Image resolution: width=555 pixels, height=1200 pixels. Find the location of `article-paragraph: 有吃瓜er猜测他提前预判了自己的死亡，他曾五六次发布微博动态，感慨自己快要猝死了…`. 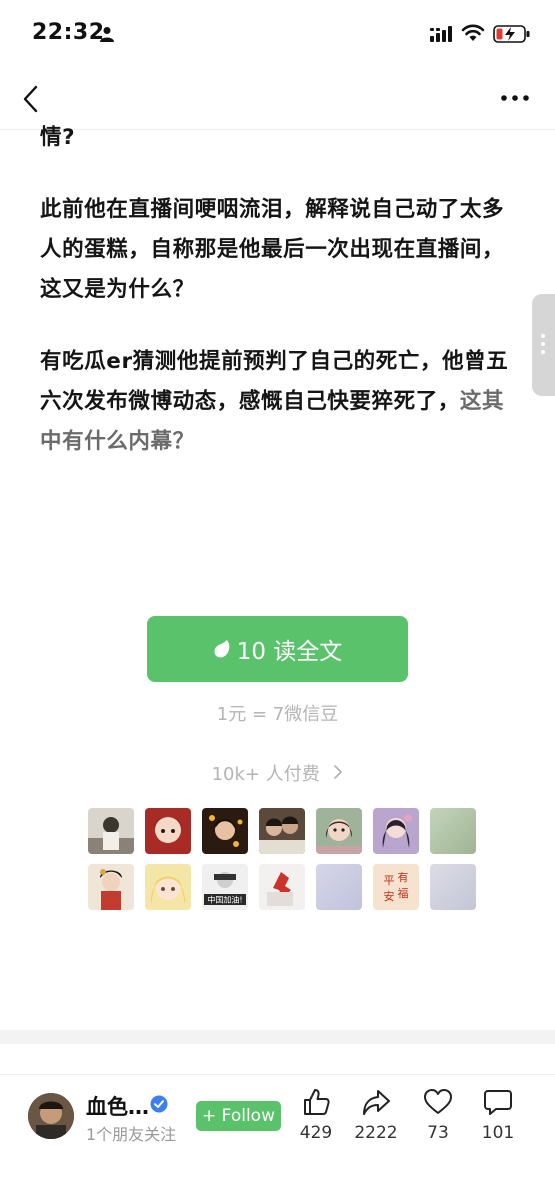

article-paragraph: 有吃瓜er猜测他提前预判了自己的死亡，他曾五六次发布微博动态，感慨自己快要猝死了… is located at coordinates (280, 402).